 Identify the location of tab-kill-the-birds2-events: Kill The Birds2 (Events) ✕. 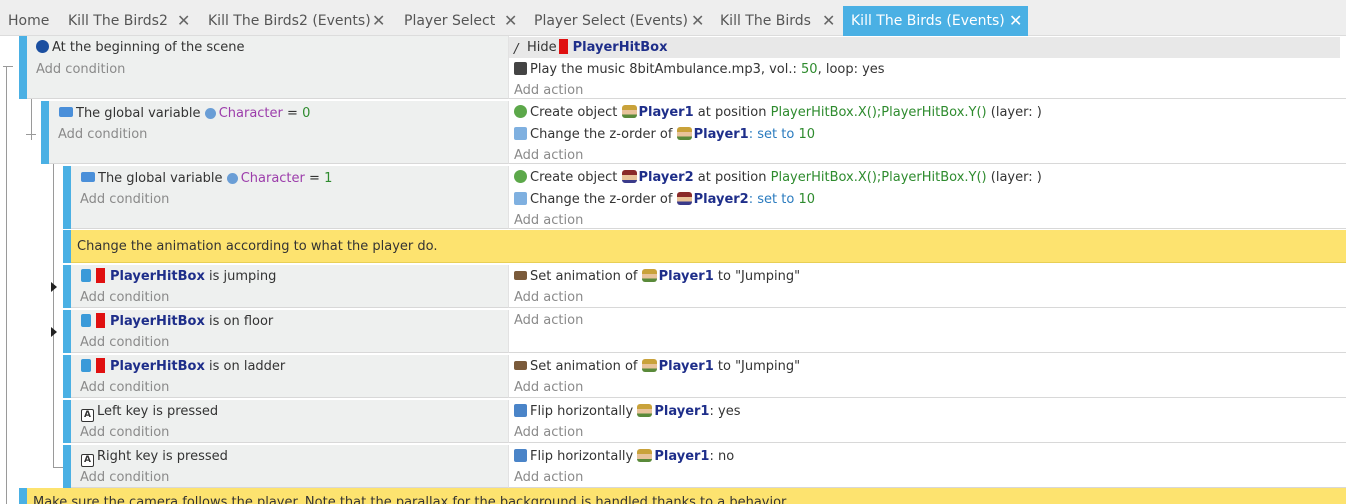
(297, 21).